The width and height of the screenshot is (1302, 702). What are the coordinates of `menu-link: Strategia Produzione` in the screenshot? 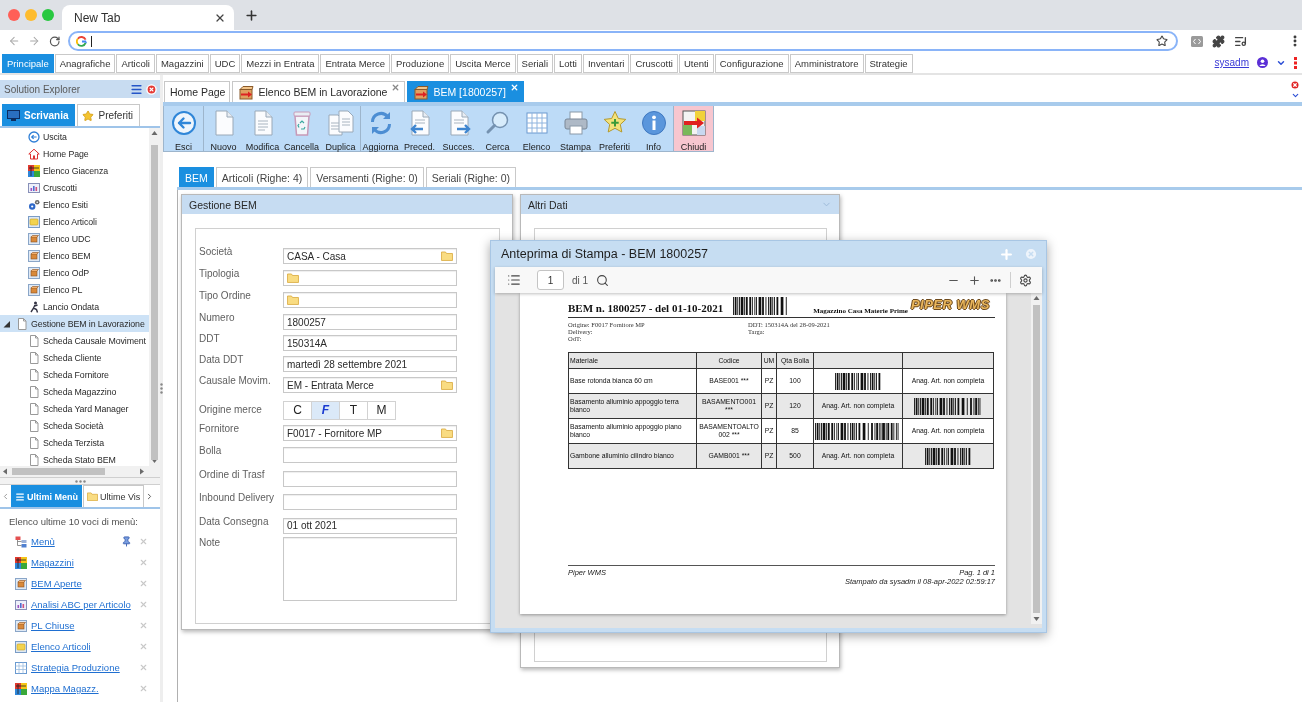 It's located at (75, 667).